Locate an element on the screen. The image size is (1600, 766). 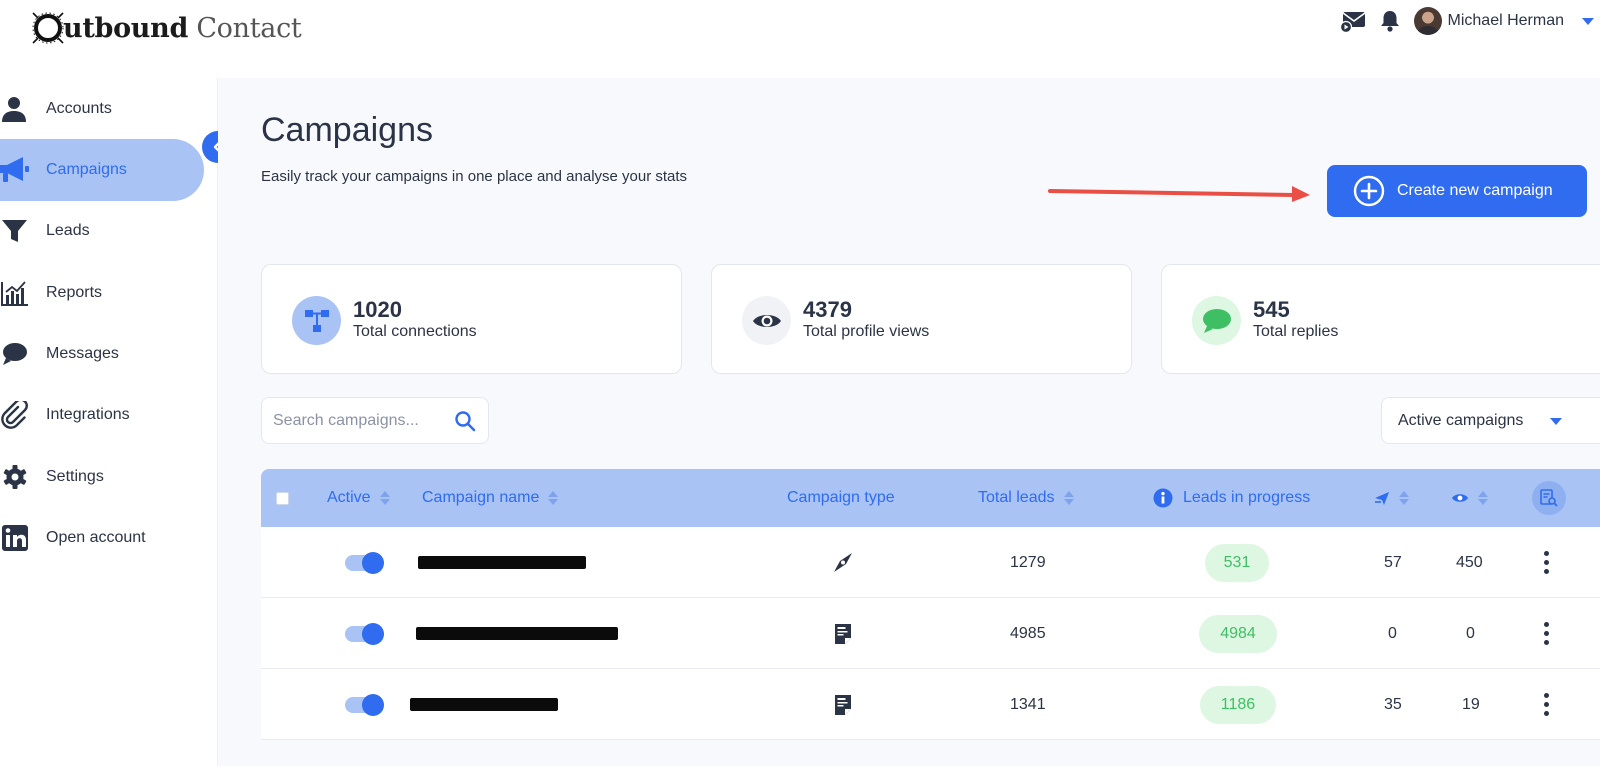
bell-icon is located at coordinates (1390, 21).